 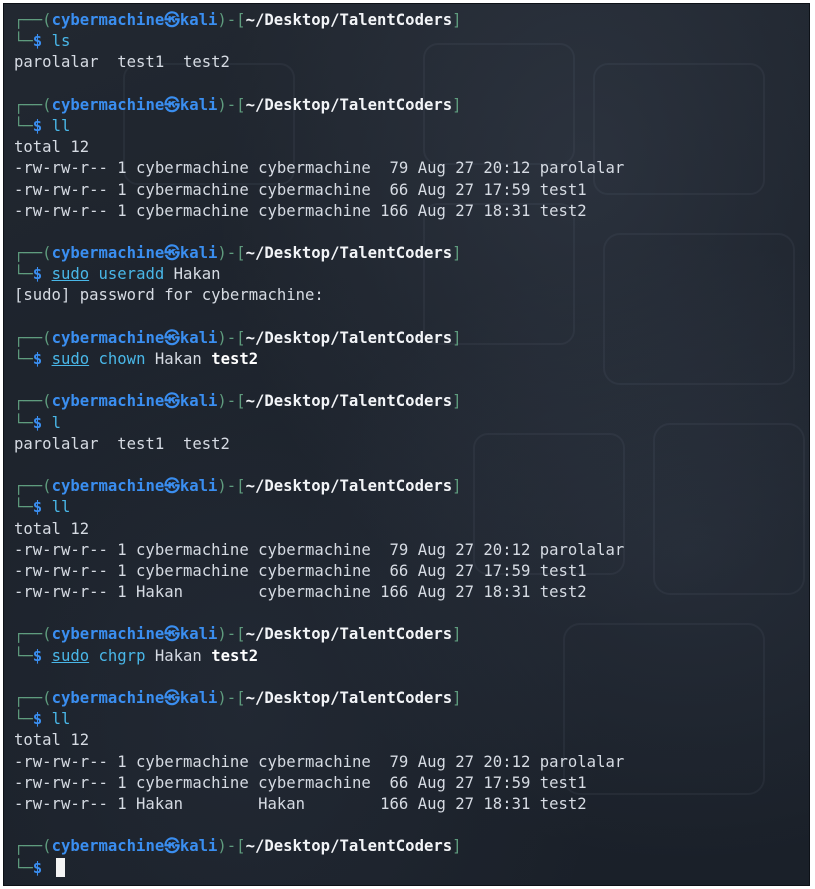 I want to click on command-name: chown, so click(x=122, y=359).